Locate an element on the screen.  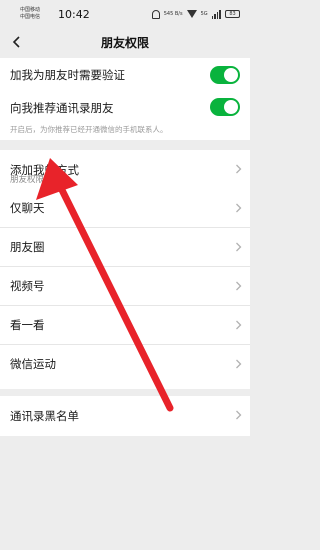
list-item-chat-only: 仅聊天 is located at coordinates (125, 208).